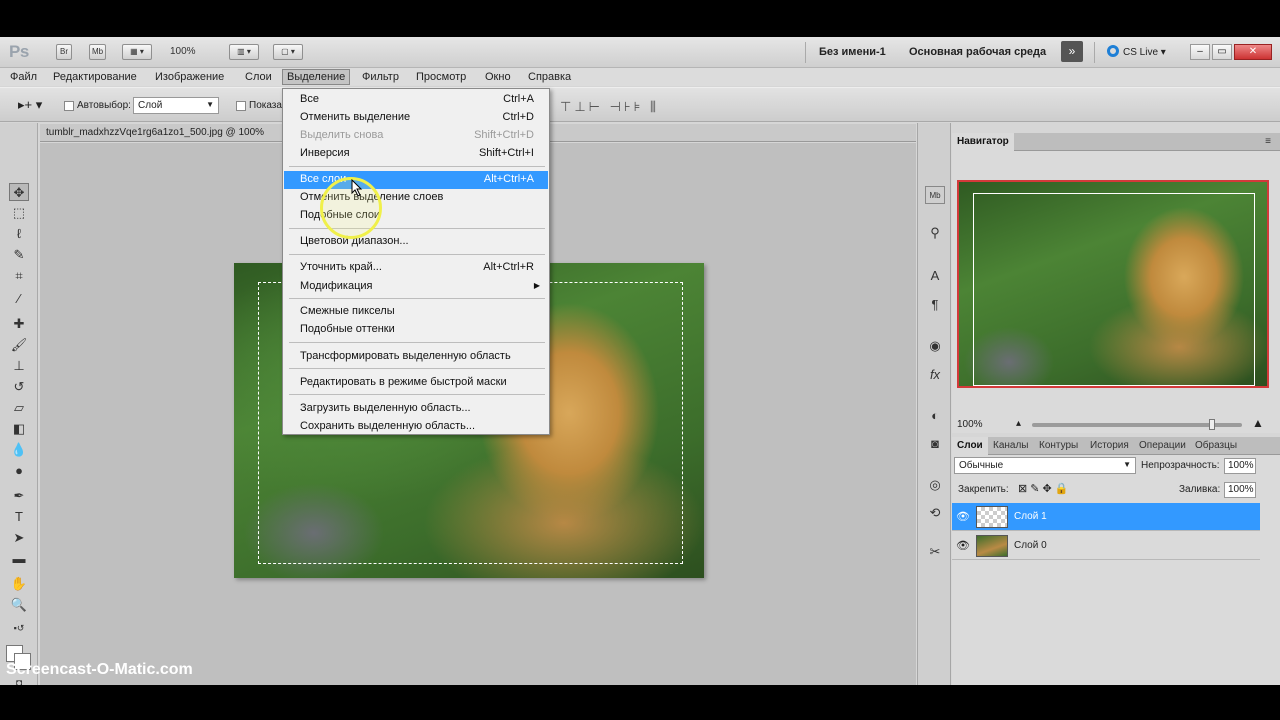  What do you see at coordinates (935, 305) in the screenshot?
I see `paragraph-panel-icon: ¶` at bounding box center [935, 305].